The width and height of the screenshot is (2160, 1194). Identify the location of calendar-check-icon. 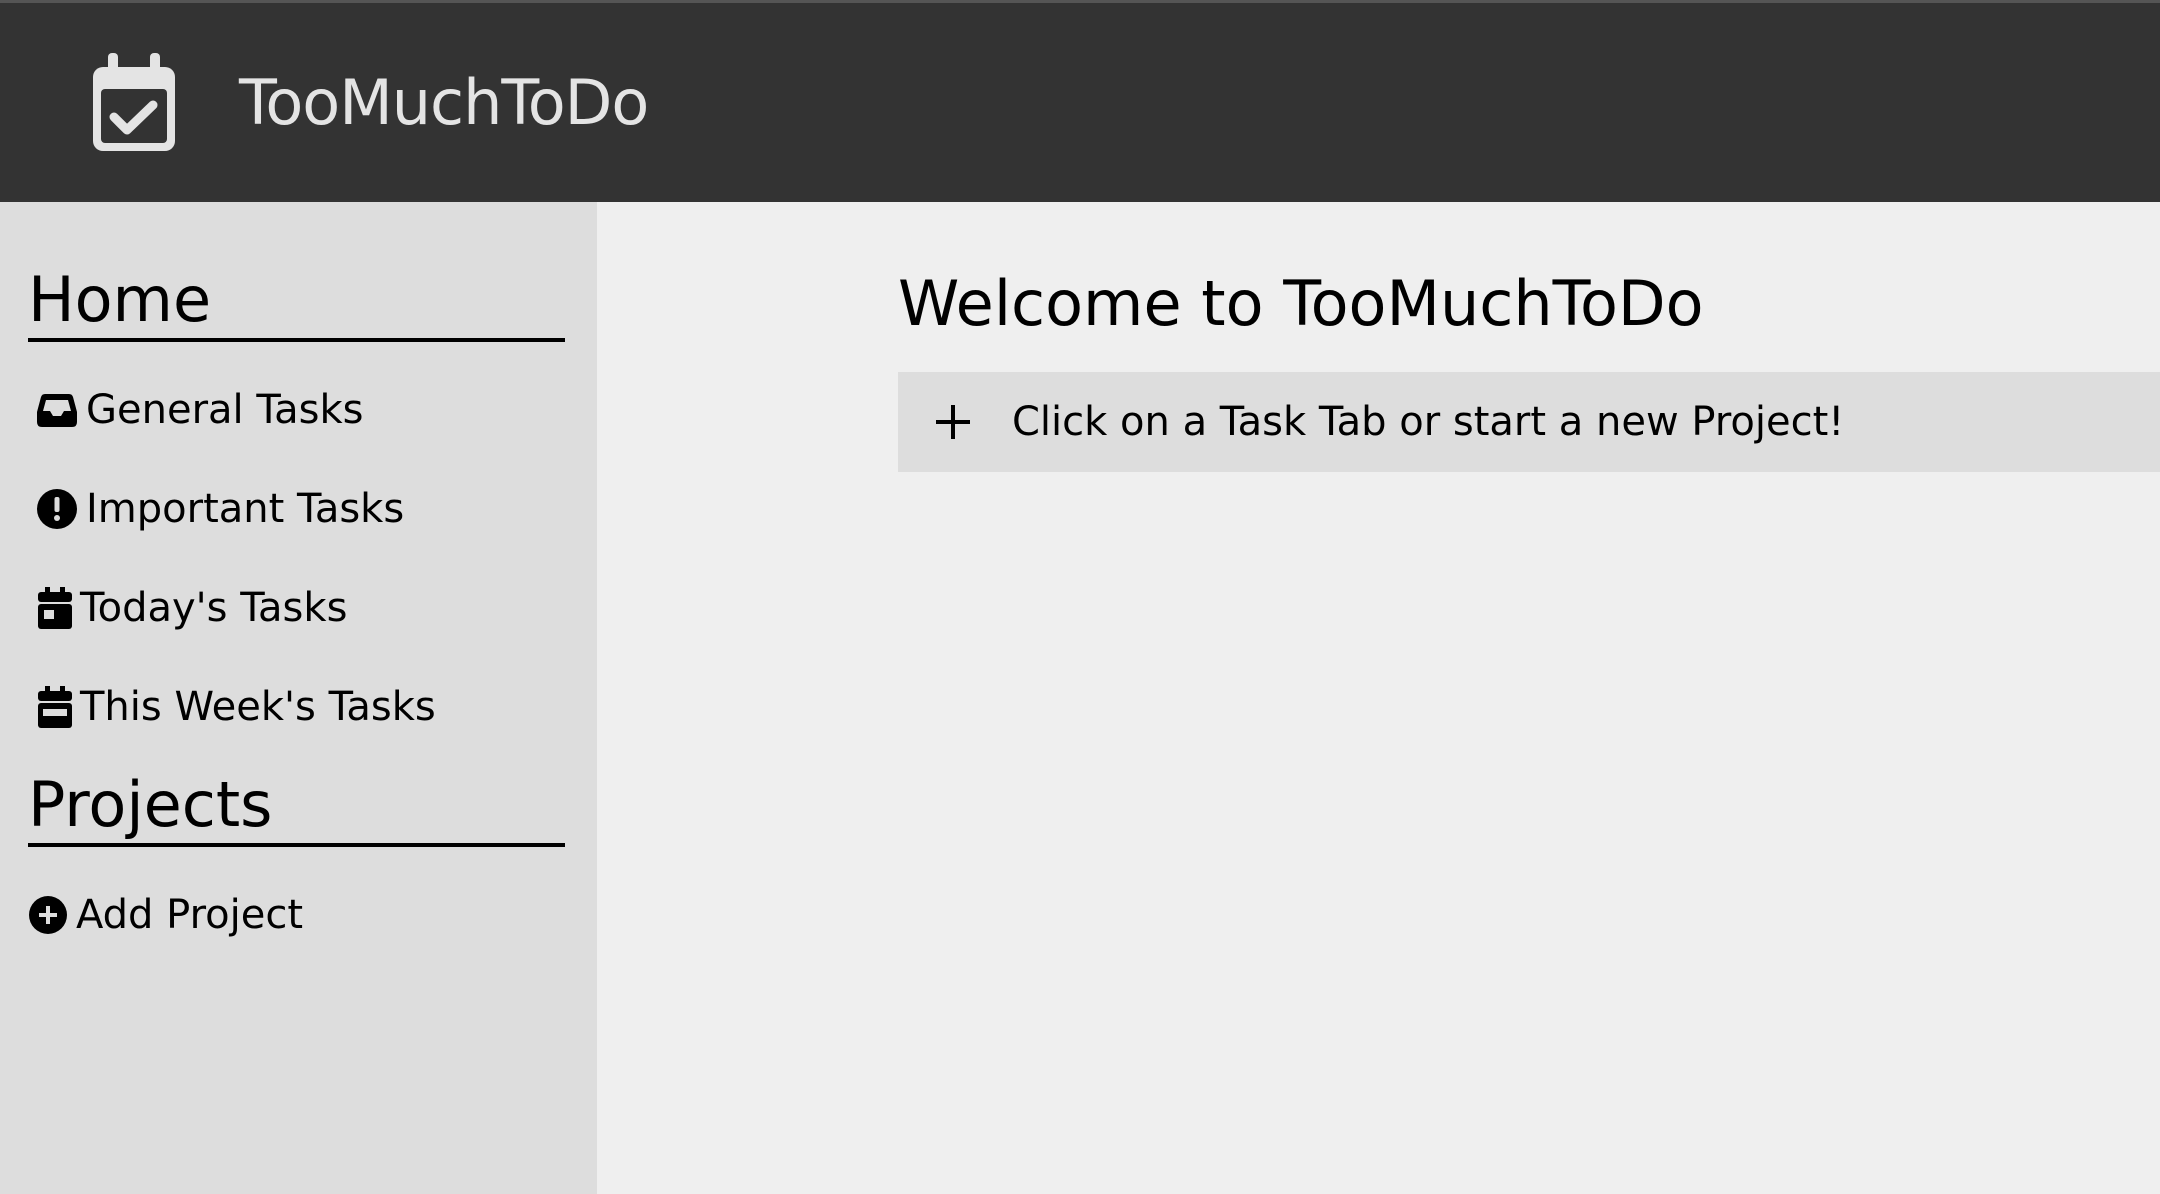
(134, 102).